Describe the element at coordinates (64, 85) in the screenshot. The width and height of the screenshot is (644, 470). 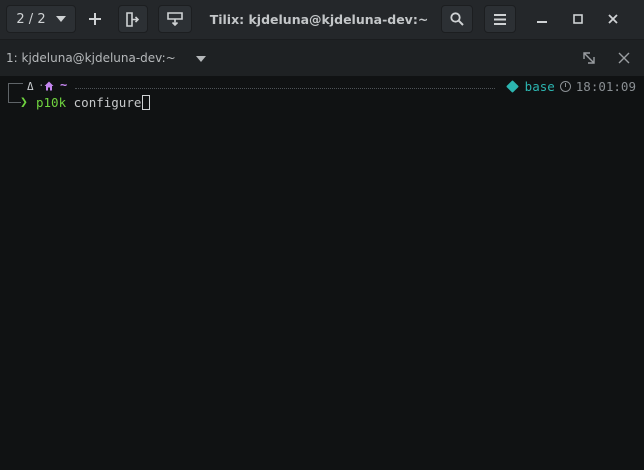
I see `current-directory: ~` at that location.